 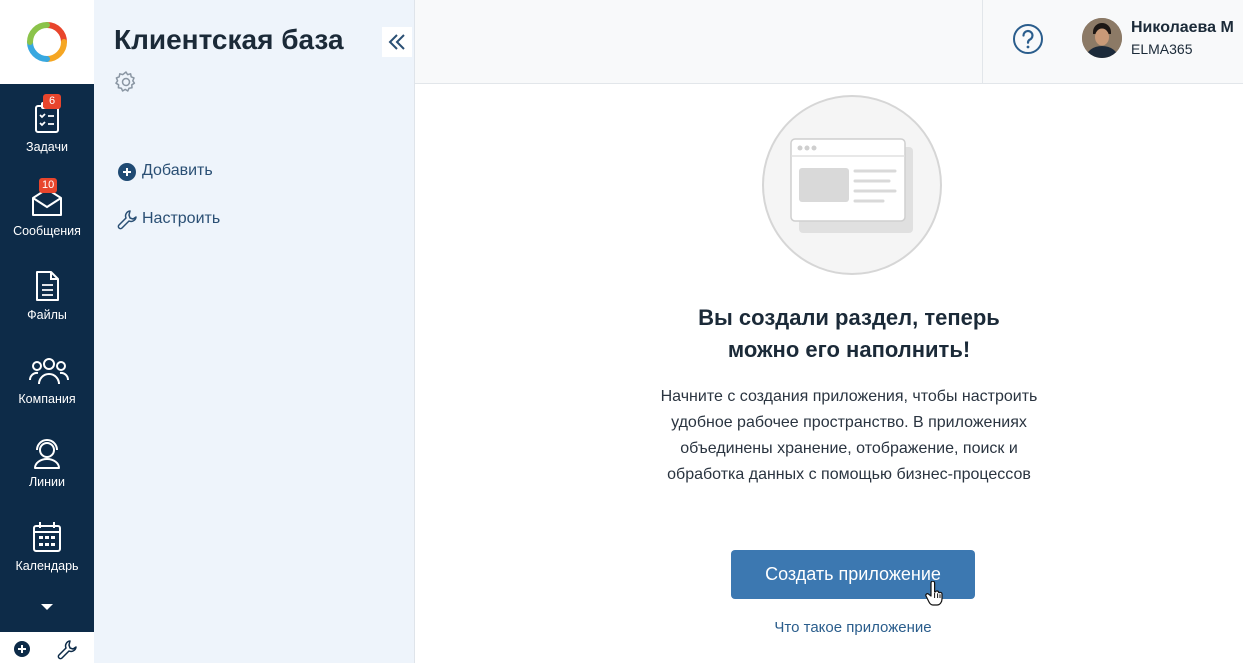 I want to click on empty-app-illustration, so click(x=852, y=185).